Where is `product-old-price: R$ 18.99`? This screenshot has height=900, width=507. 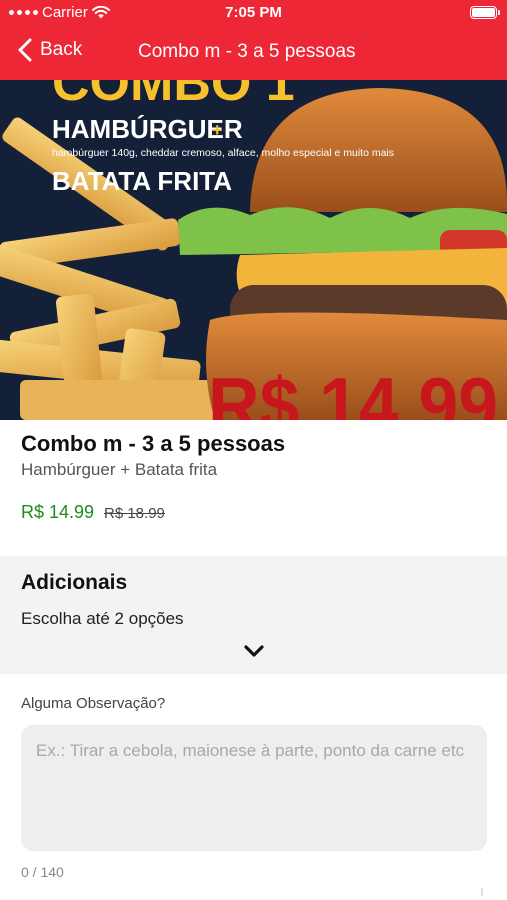 product-old-price: R$ 18.99 is located at coordinates (134, 513).